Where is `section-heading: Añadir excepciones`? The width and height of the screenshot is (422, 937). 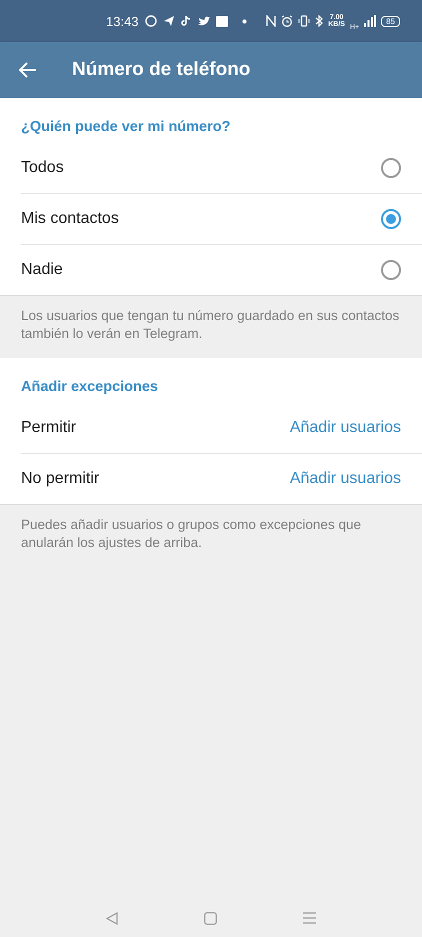
section-heading: Añadir excepciones is located at coordinates (89, 387).